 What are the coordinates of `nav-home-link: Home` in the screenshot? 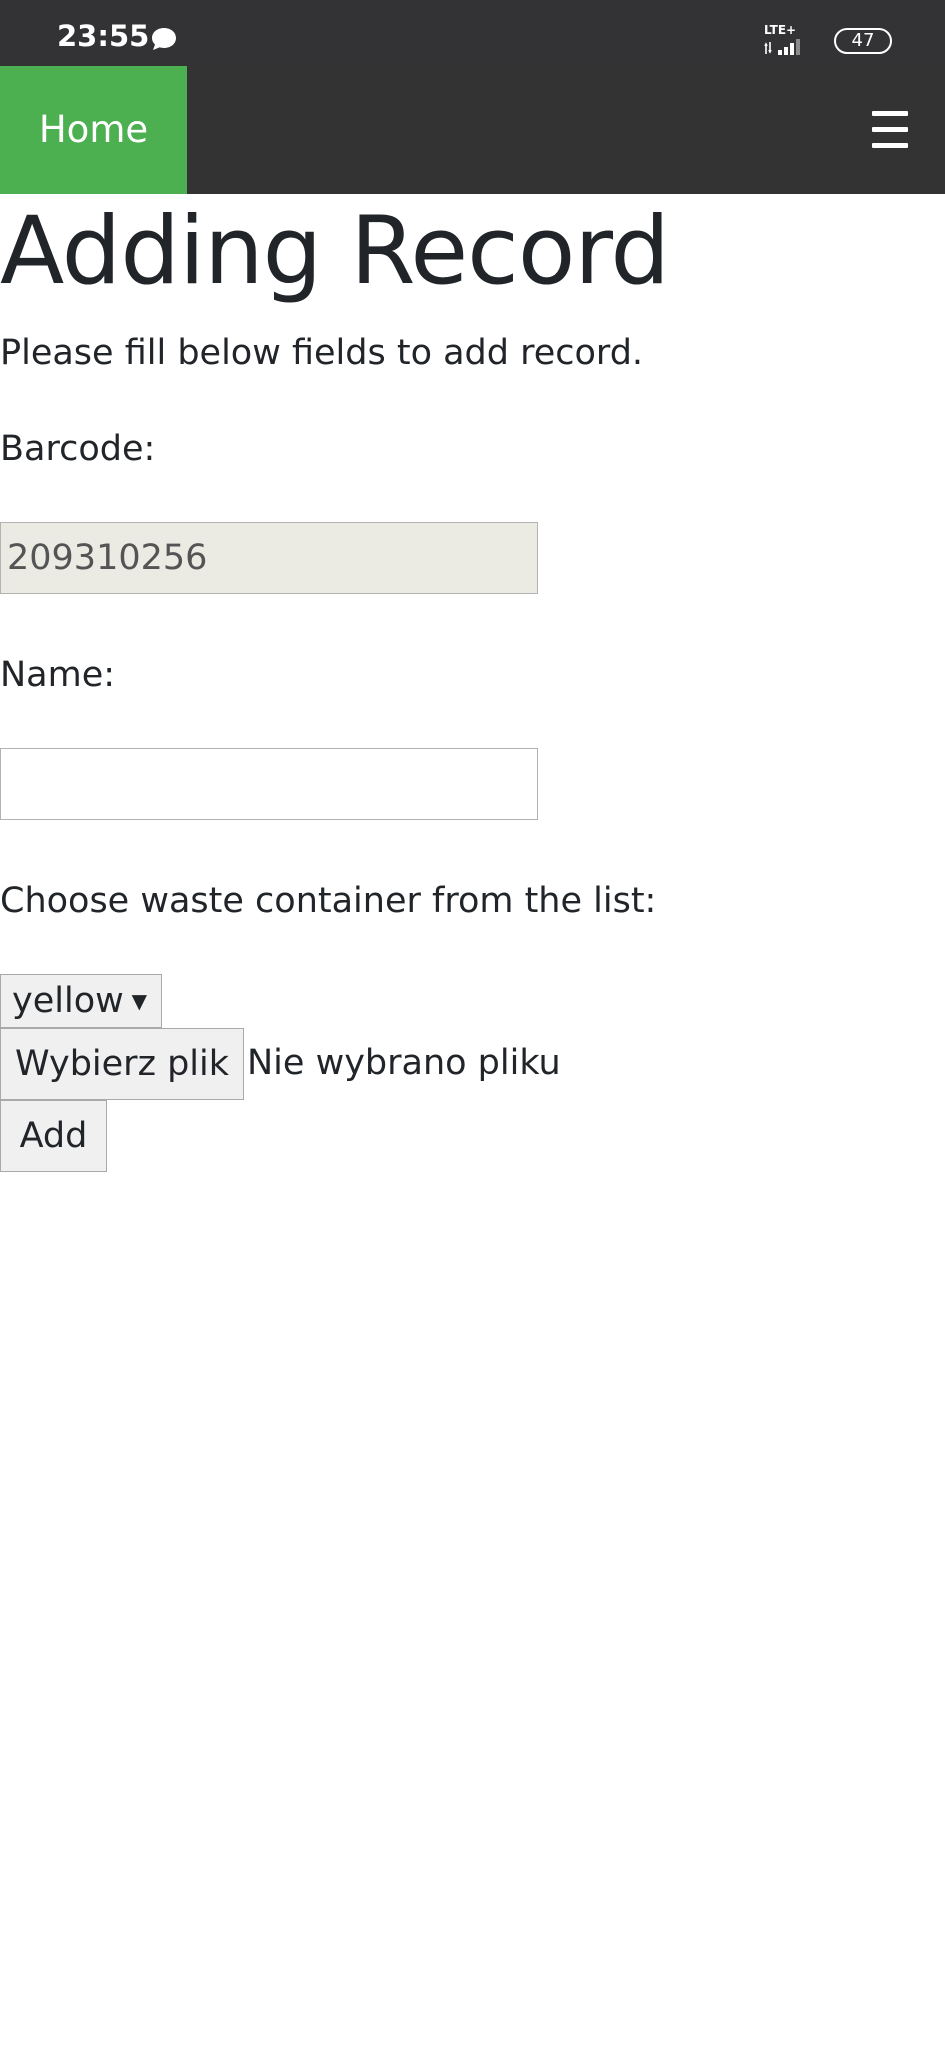 It's located at (93, 130).